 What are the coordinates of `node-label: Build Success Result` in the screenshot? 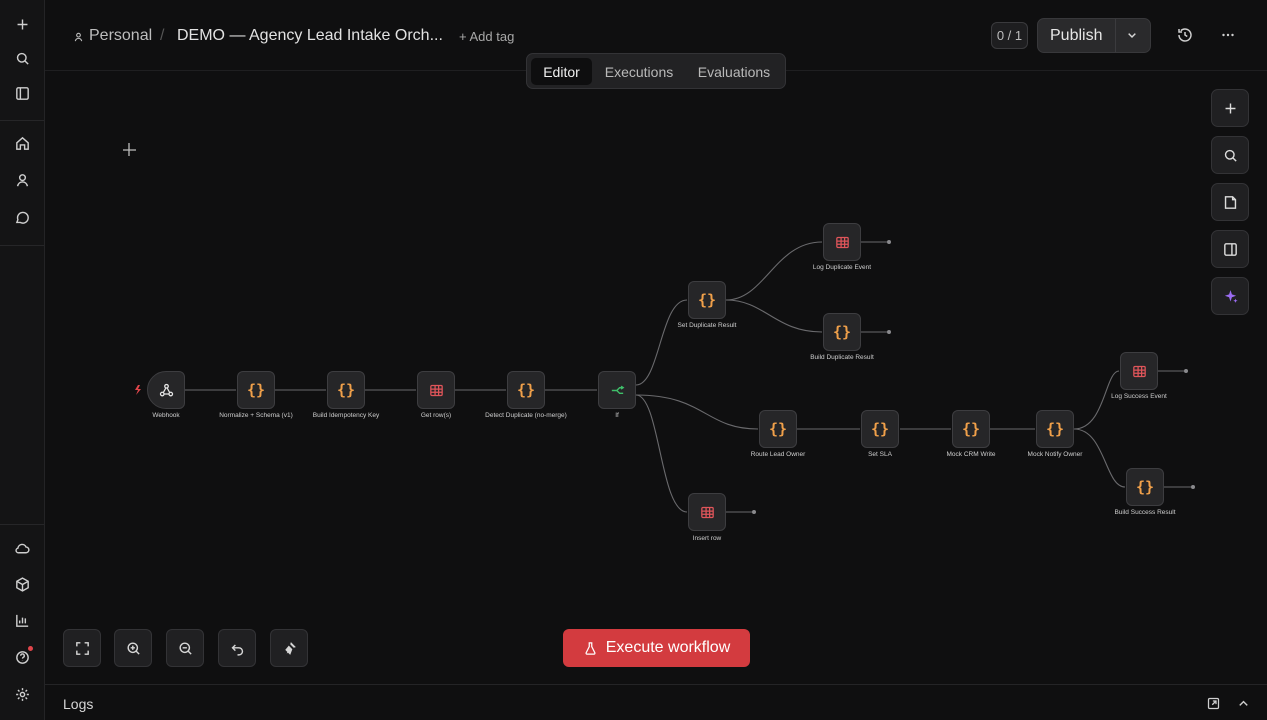 It's located at (1145, 512).